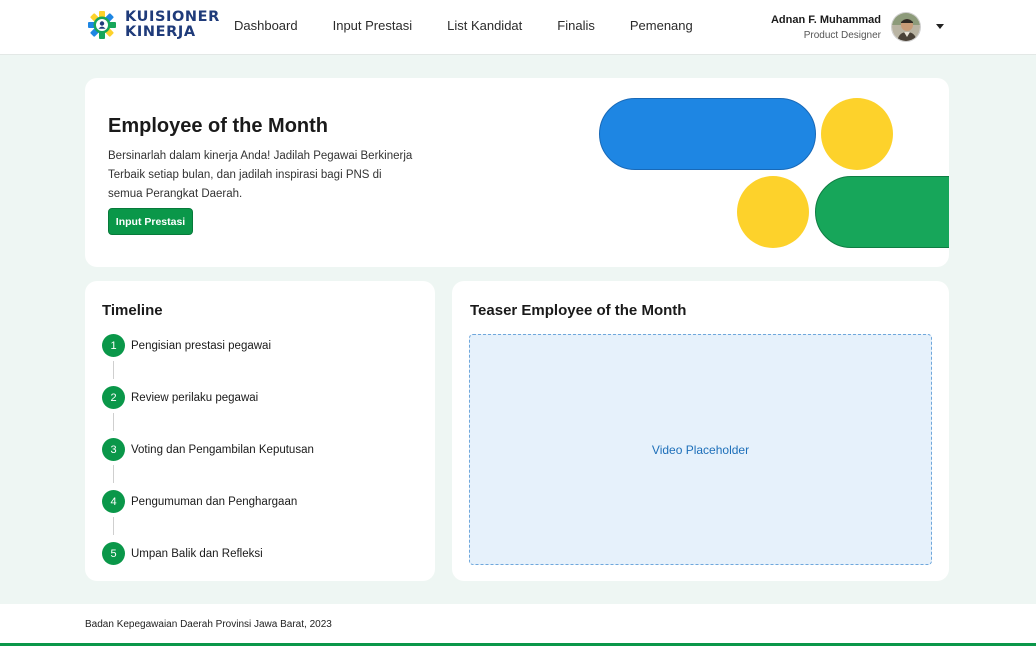 Image resolution: width=1036 pixels, height=646 pixels. What do you see at coordinates (266, 25) in the screenshot?
I see `nav-dashboard: Dashboard` at bounding box center [266, 25].